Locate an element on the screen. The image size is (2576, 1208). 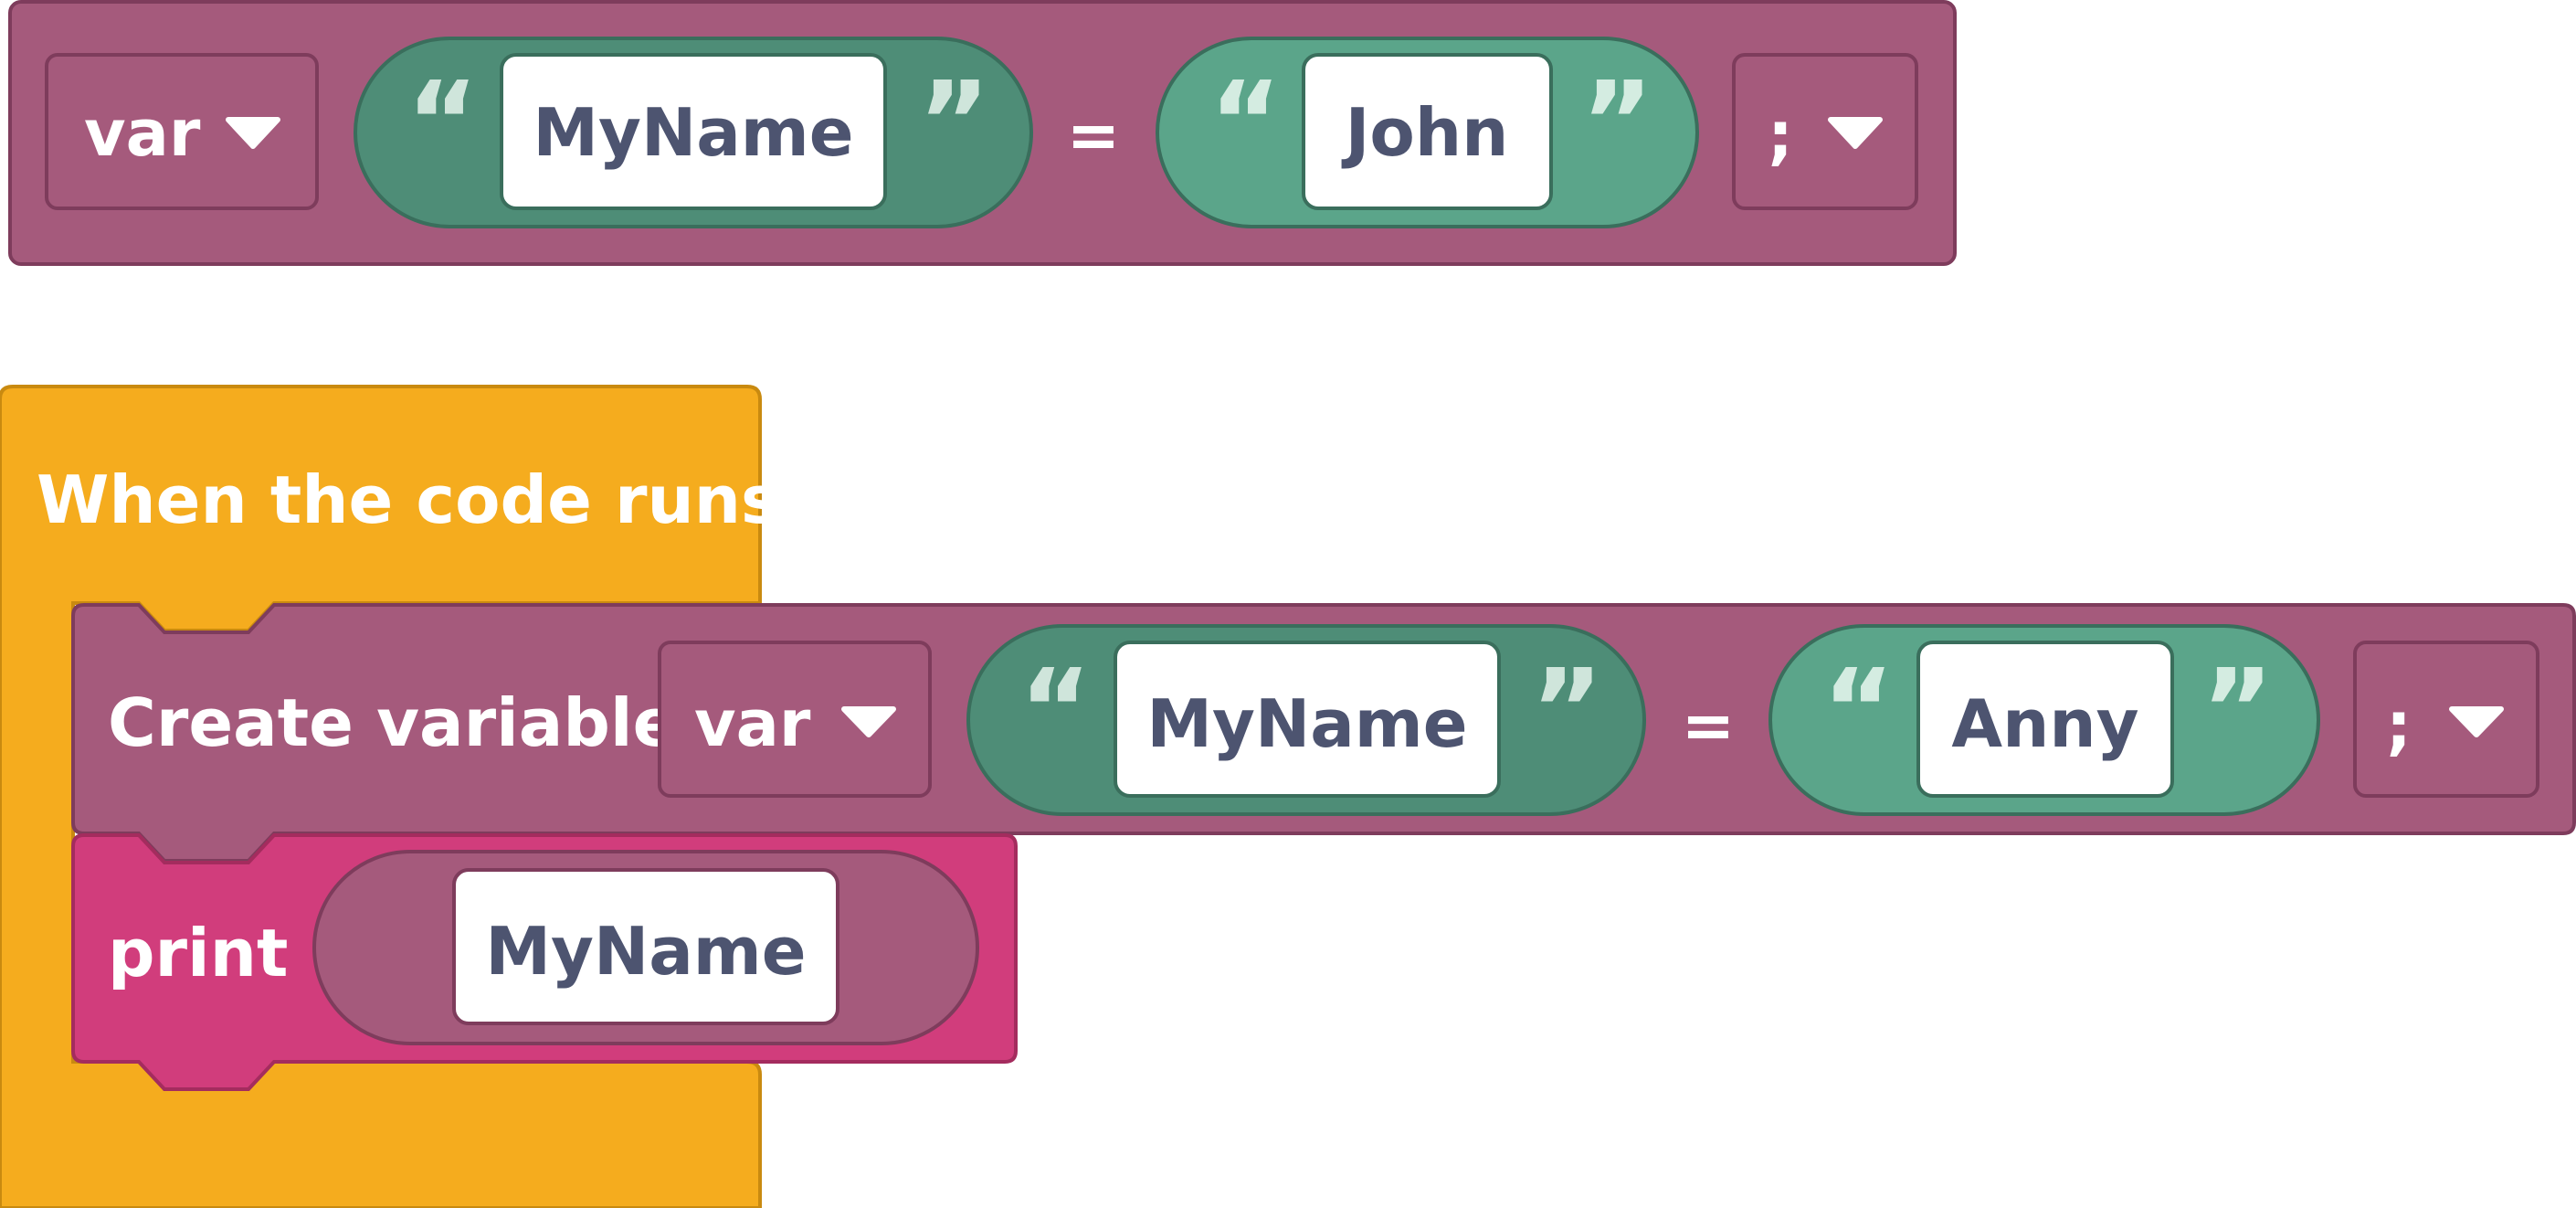
create-var-label: var is located at coordinates (752, 724).